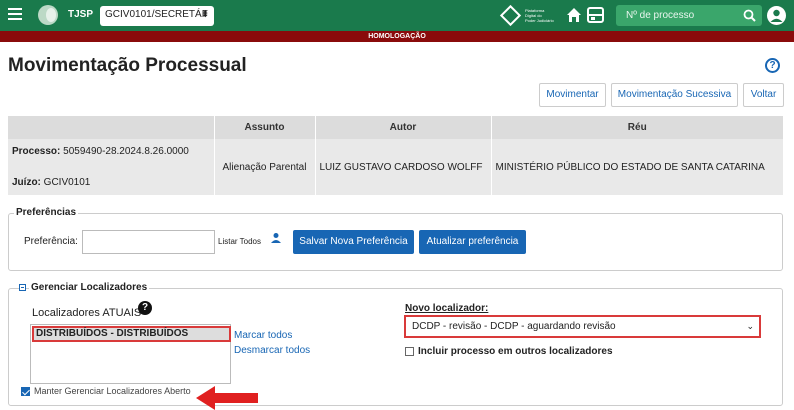  I want to click on preferencia-input, so click(148, 242).